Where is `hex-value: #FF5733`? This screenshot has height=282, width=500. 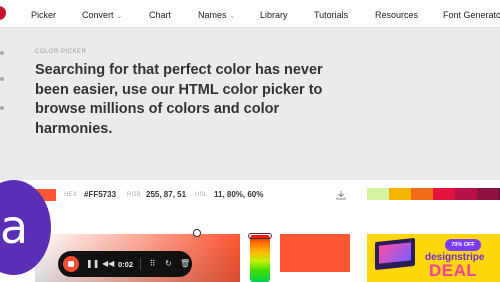
hex-value: #FF5733 is located at coordinates (100, 194).